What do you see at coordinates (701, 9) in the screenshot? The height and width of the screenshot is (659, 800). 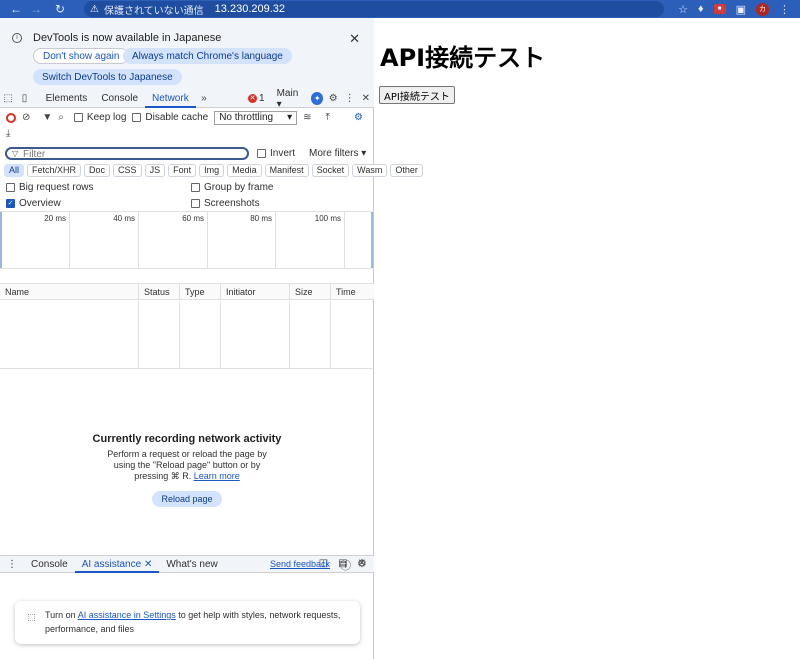 I see `extension-icon: ♦` at bounding box center [701, 9].